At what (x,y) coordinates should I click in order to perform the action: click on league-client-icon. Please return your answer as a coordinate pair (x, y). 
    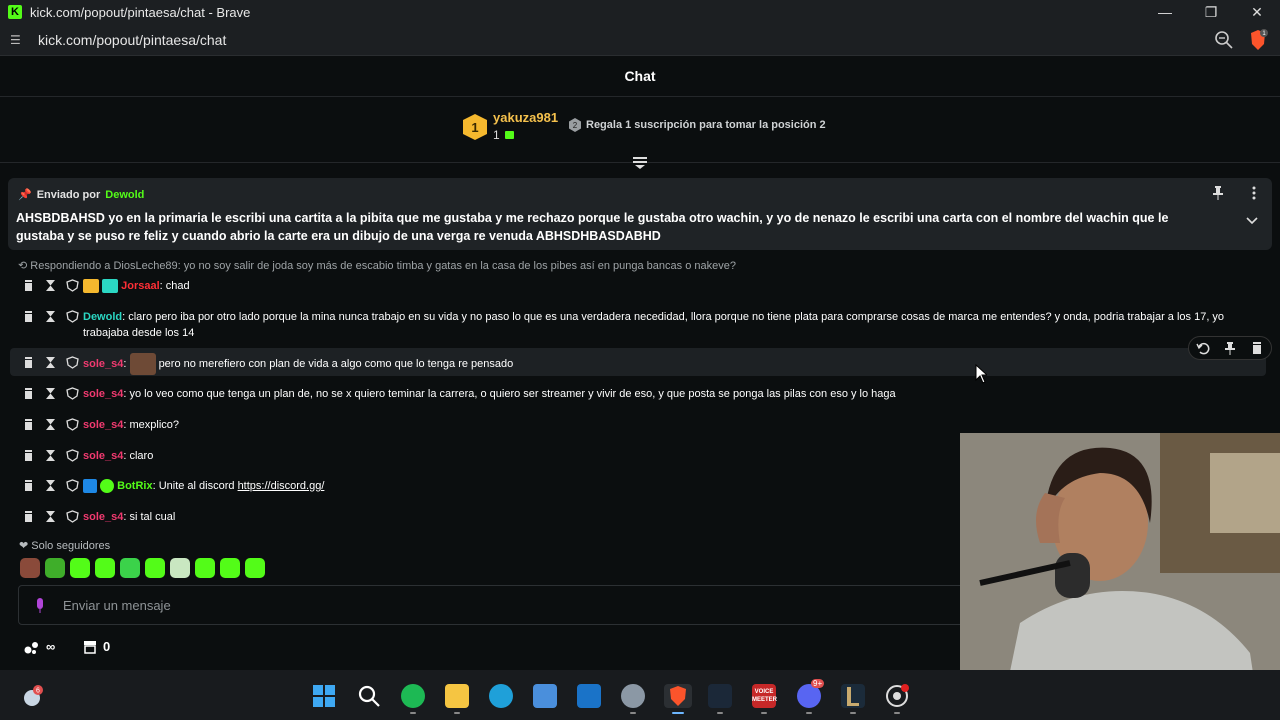
    Looking at the image, I should click on (853, 696).